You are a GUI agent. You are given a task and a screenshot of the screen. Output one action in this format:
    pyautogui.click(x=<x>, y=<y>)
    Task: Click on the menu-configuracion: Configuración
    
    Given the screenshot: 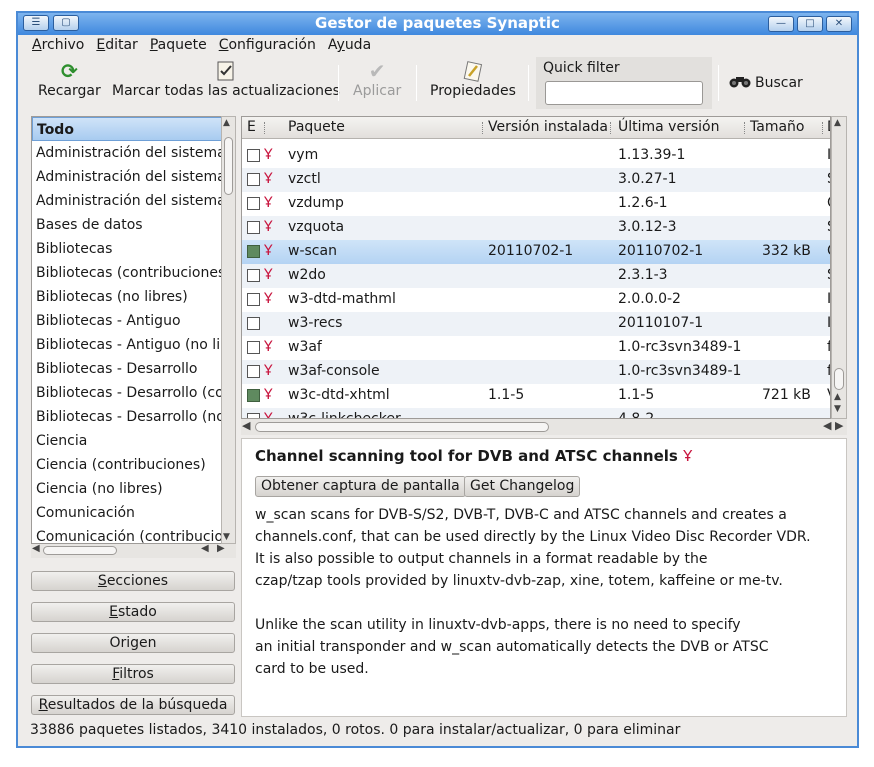 What is the action you would take?
    pyautogui.click(x=271, y=46)
    